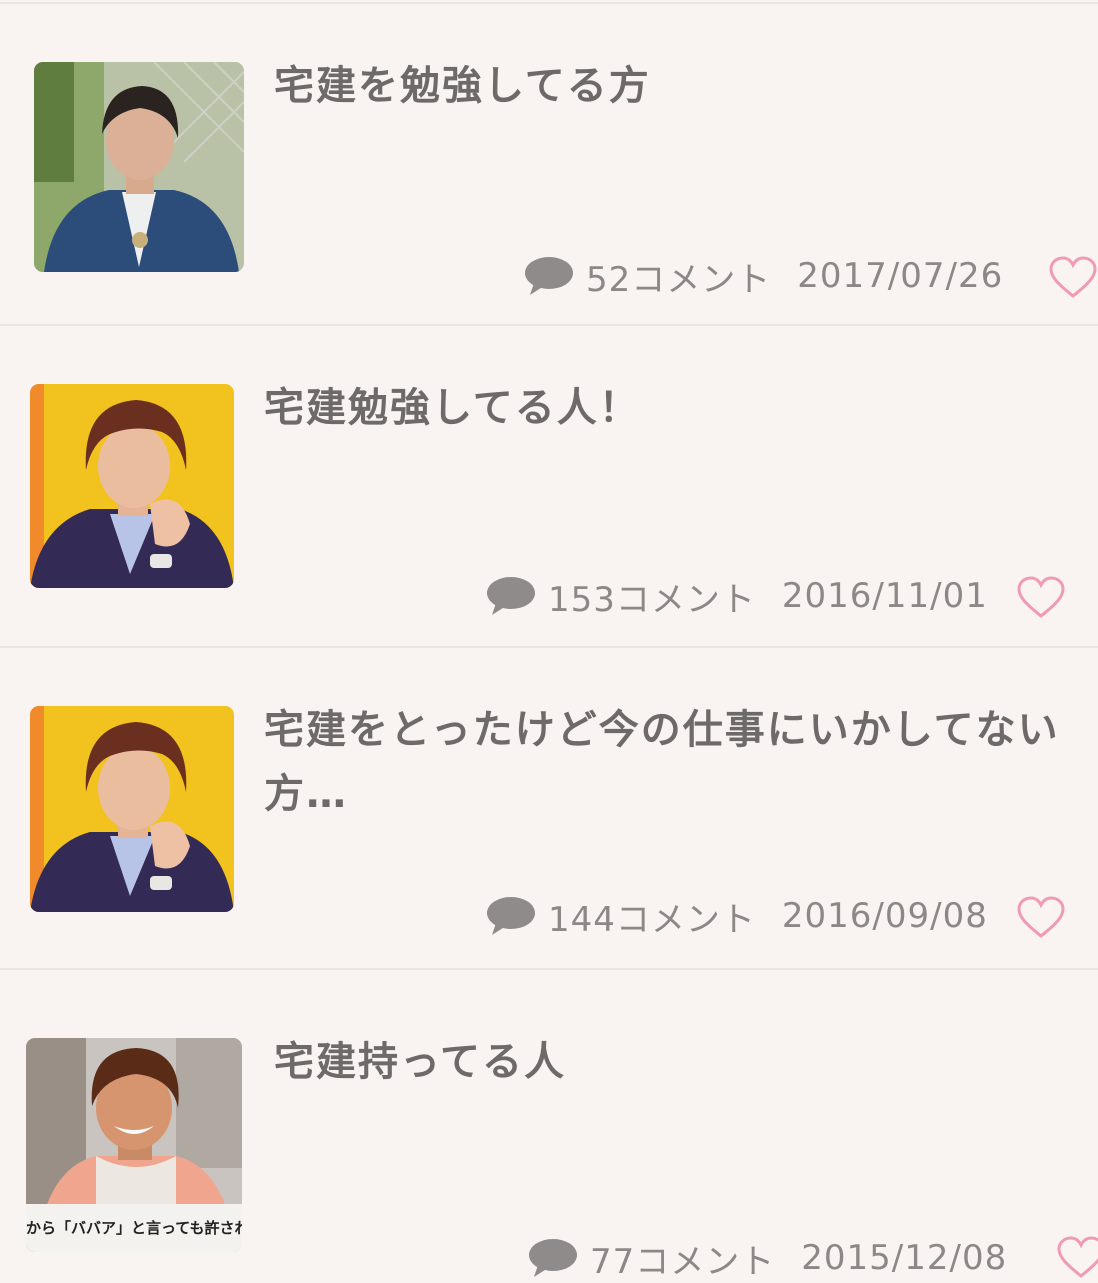 The image size is (1098, 1283). I want to click on post-date: 2016/11/01, so click(884, 596).